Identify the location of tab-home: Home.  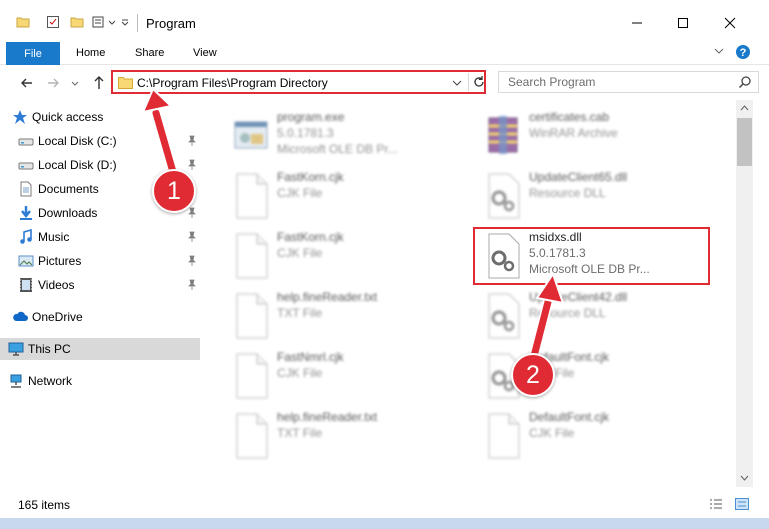
(90, 53).